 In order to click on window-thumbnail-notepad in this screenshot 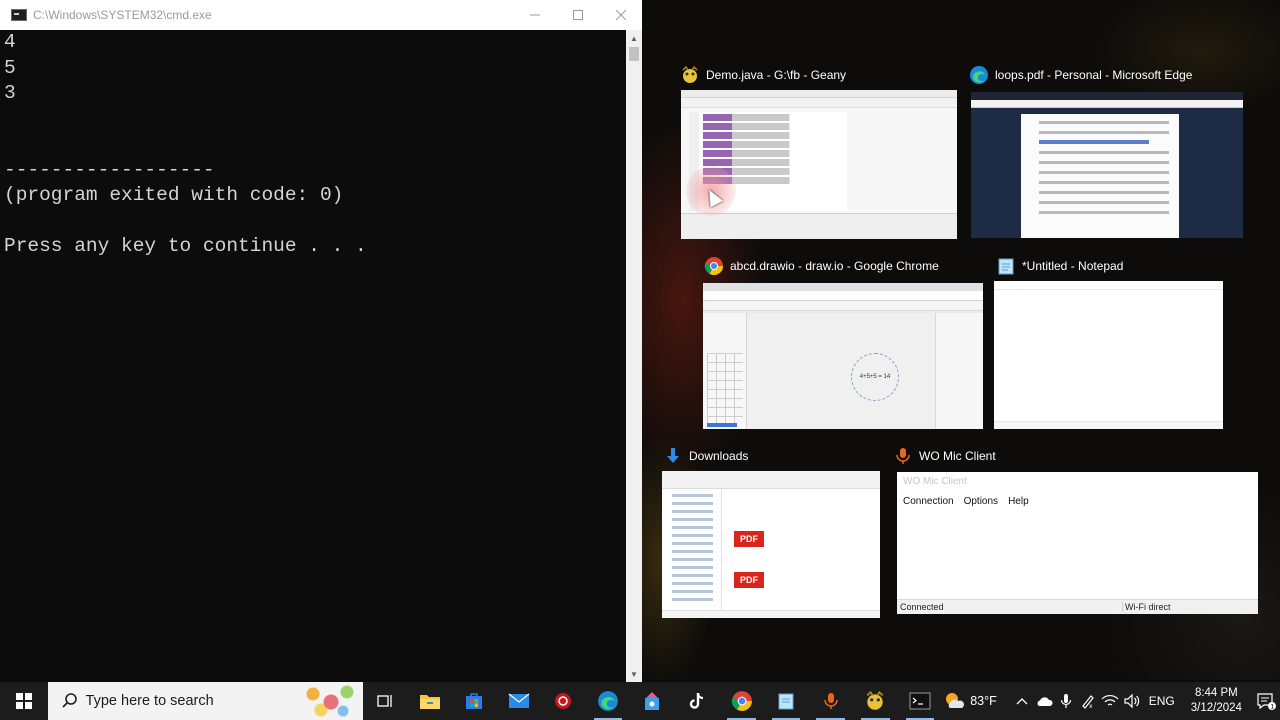, I will do `click(1108, 355)`.